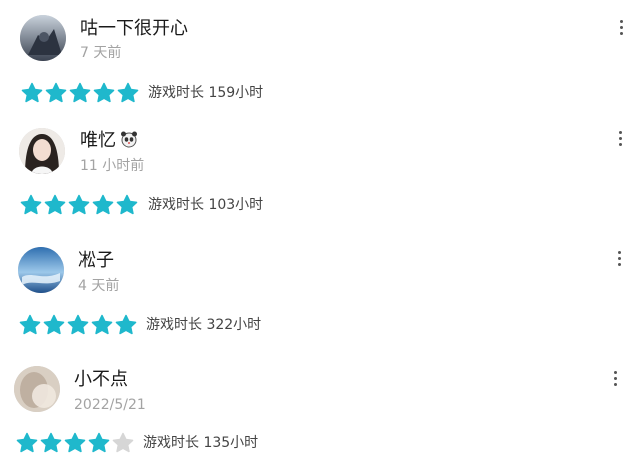 The width and height of the screenshot is (640, 472). Describe the element at coordinates (201, 443) in the screenshot. I see `playtime-label: 游戏时长 135小时` at that location.